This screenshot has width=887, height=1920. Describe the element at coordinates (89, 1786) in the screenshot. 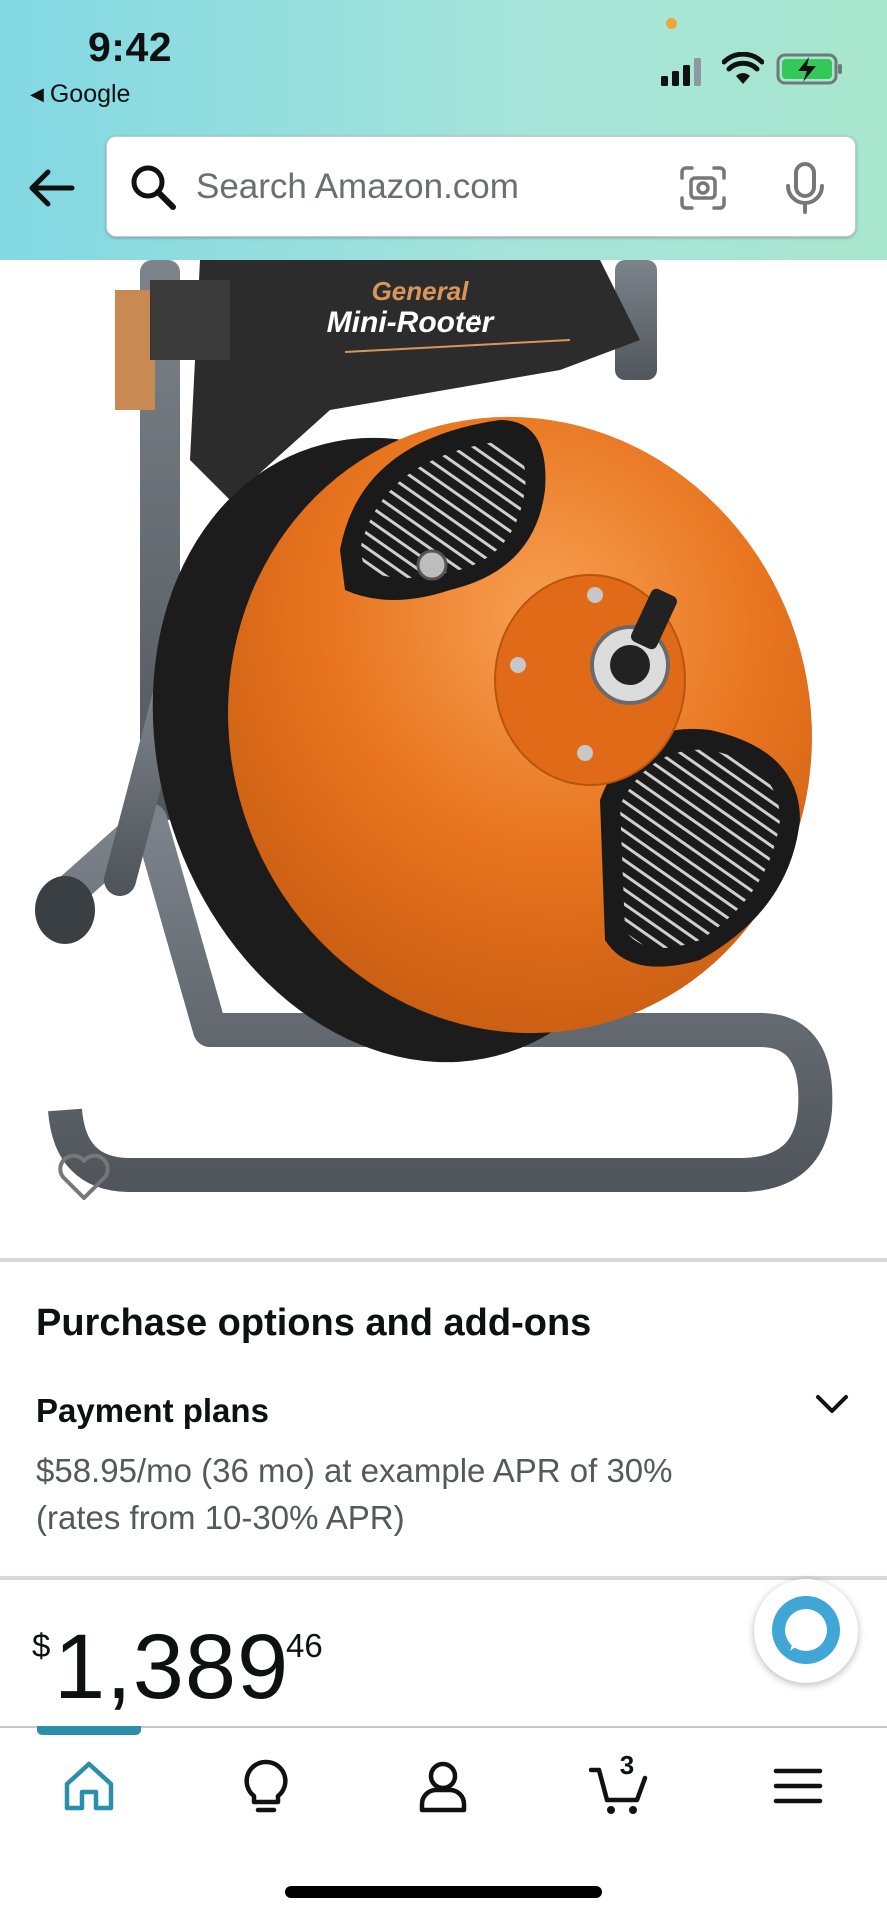

I see `home-icon` at that location.